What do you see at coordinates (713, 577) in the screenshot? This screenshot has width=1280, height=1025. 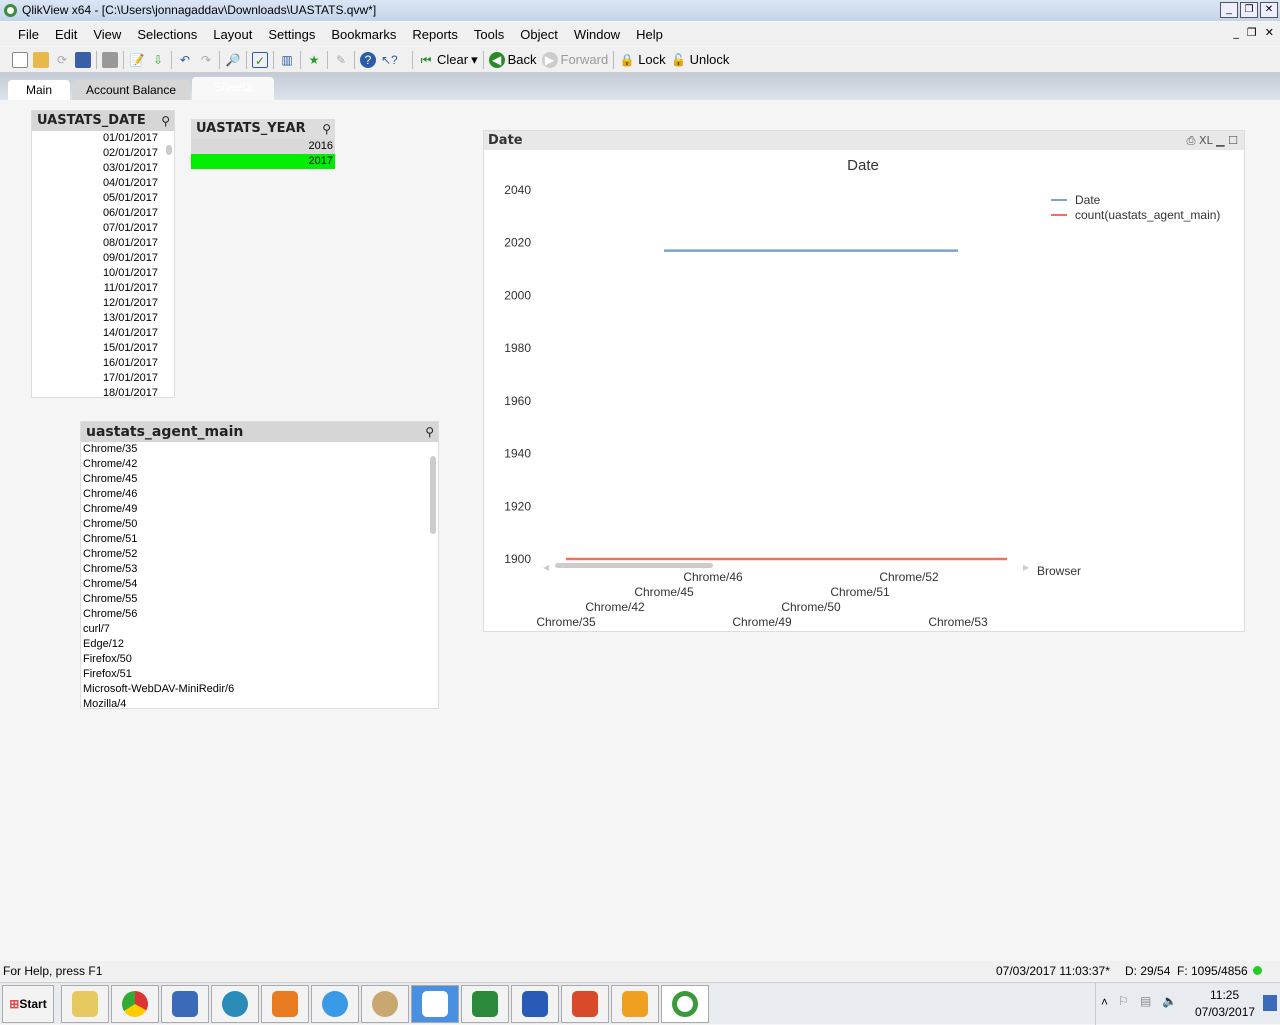 I see `x-tick-label: Chrome/46` at bounding box center [713, 577].